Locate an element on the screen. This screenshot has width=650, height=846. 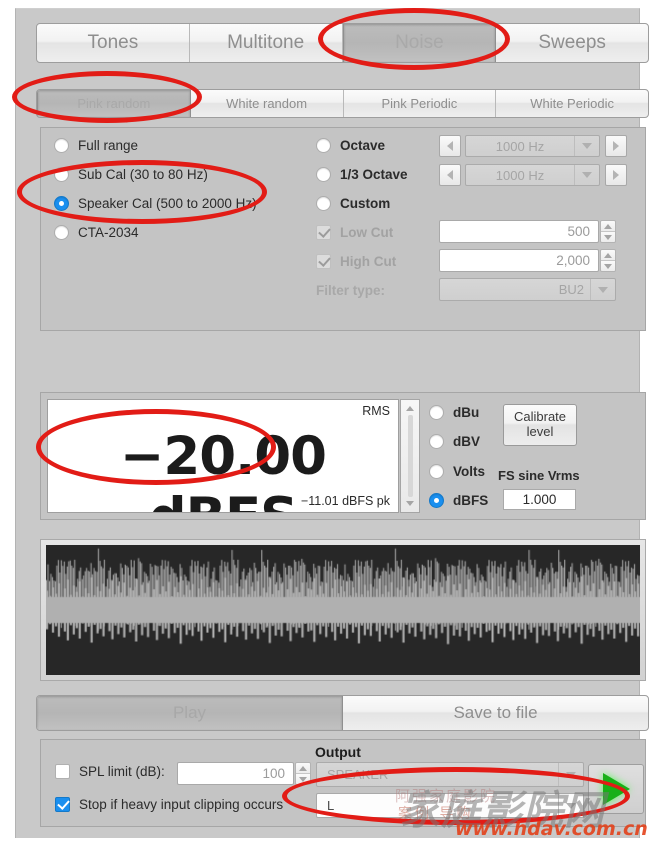
radio-dbfs-label: dBFS is located at coordinates (471, 500).